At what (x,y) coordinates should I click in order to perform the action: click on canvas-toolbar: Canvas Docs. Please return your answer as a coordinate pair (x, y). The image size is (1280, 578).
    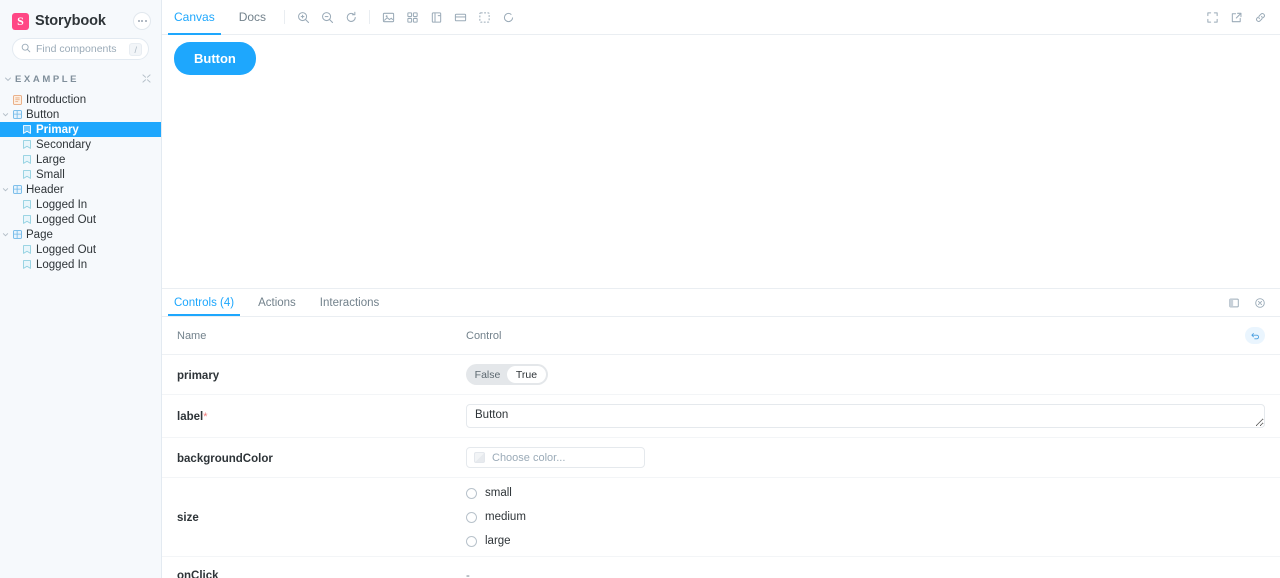
    Looking at the image, I should click on (721, 17).